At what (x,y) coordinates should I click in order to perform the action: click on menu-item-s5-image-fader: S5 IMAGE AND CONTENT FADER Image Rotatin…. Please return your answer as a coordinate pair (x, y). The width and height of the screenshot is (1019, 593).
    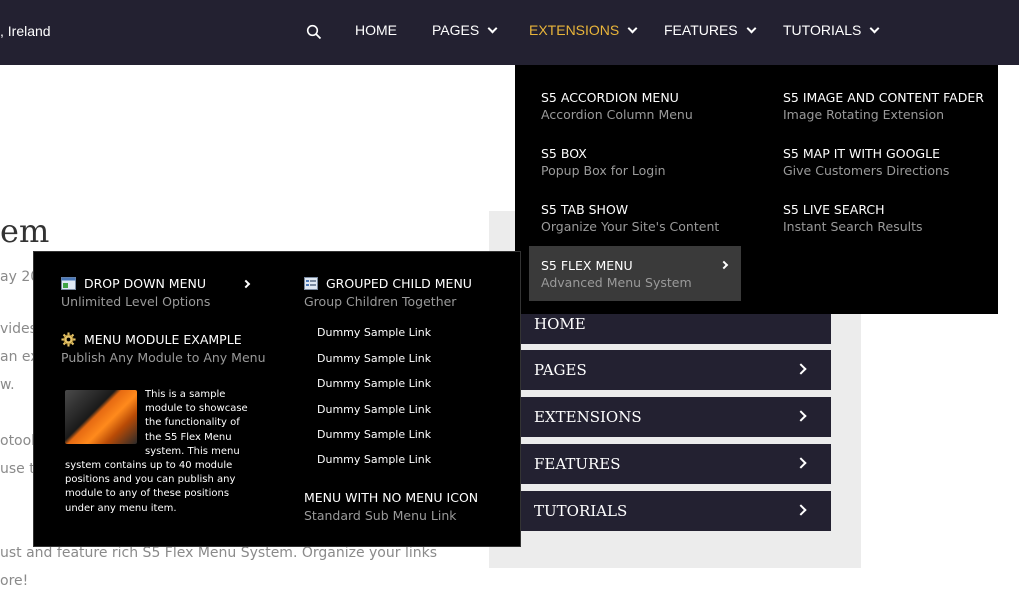
    Looking at the image, I should click on (877, 106).